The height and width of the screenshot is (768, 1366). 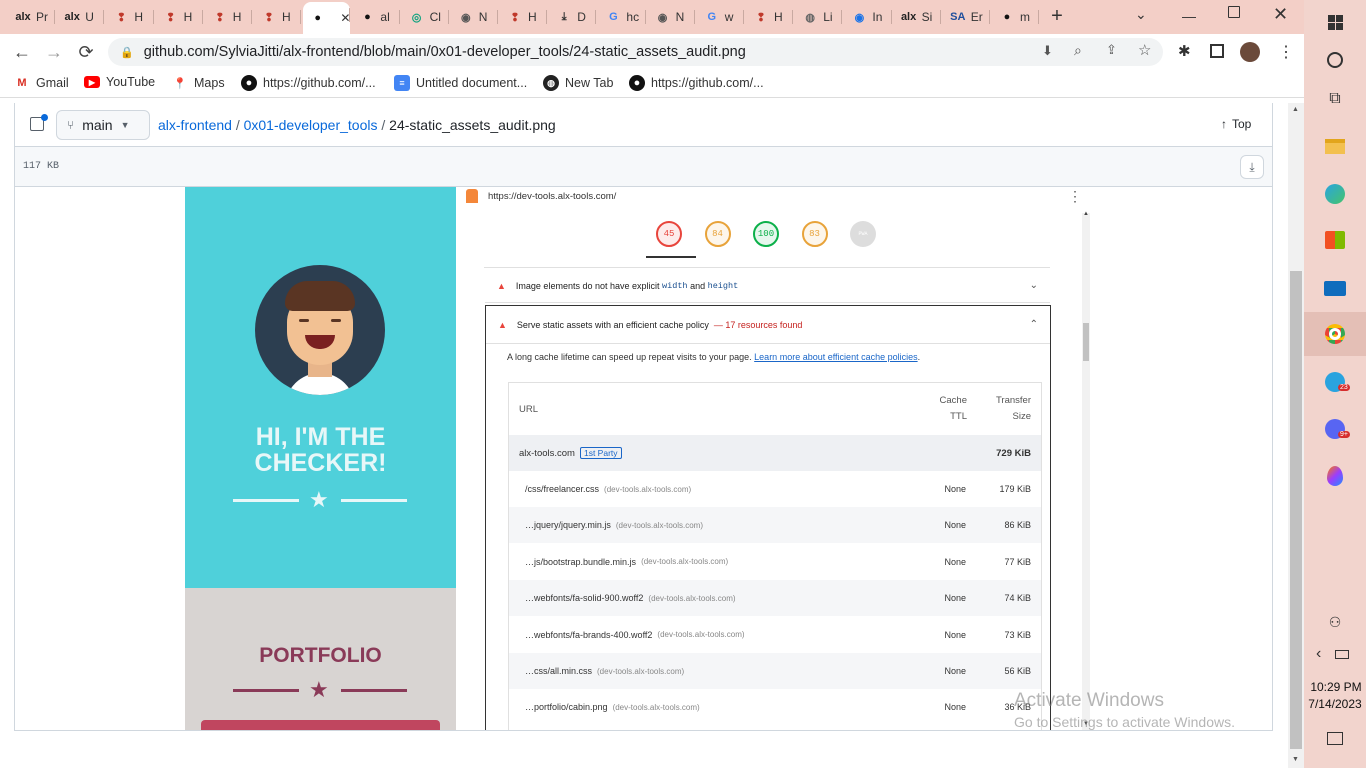 What do you see at coordinates (1335, 334) in the screenshot?
I see `chrome-taskbar-icon` at bounding box center [1335, 334].